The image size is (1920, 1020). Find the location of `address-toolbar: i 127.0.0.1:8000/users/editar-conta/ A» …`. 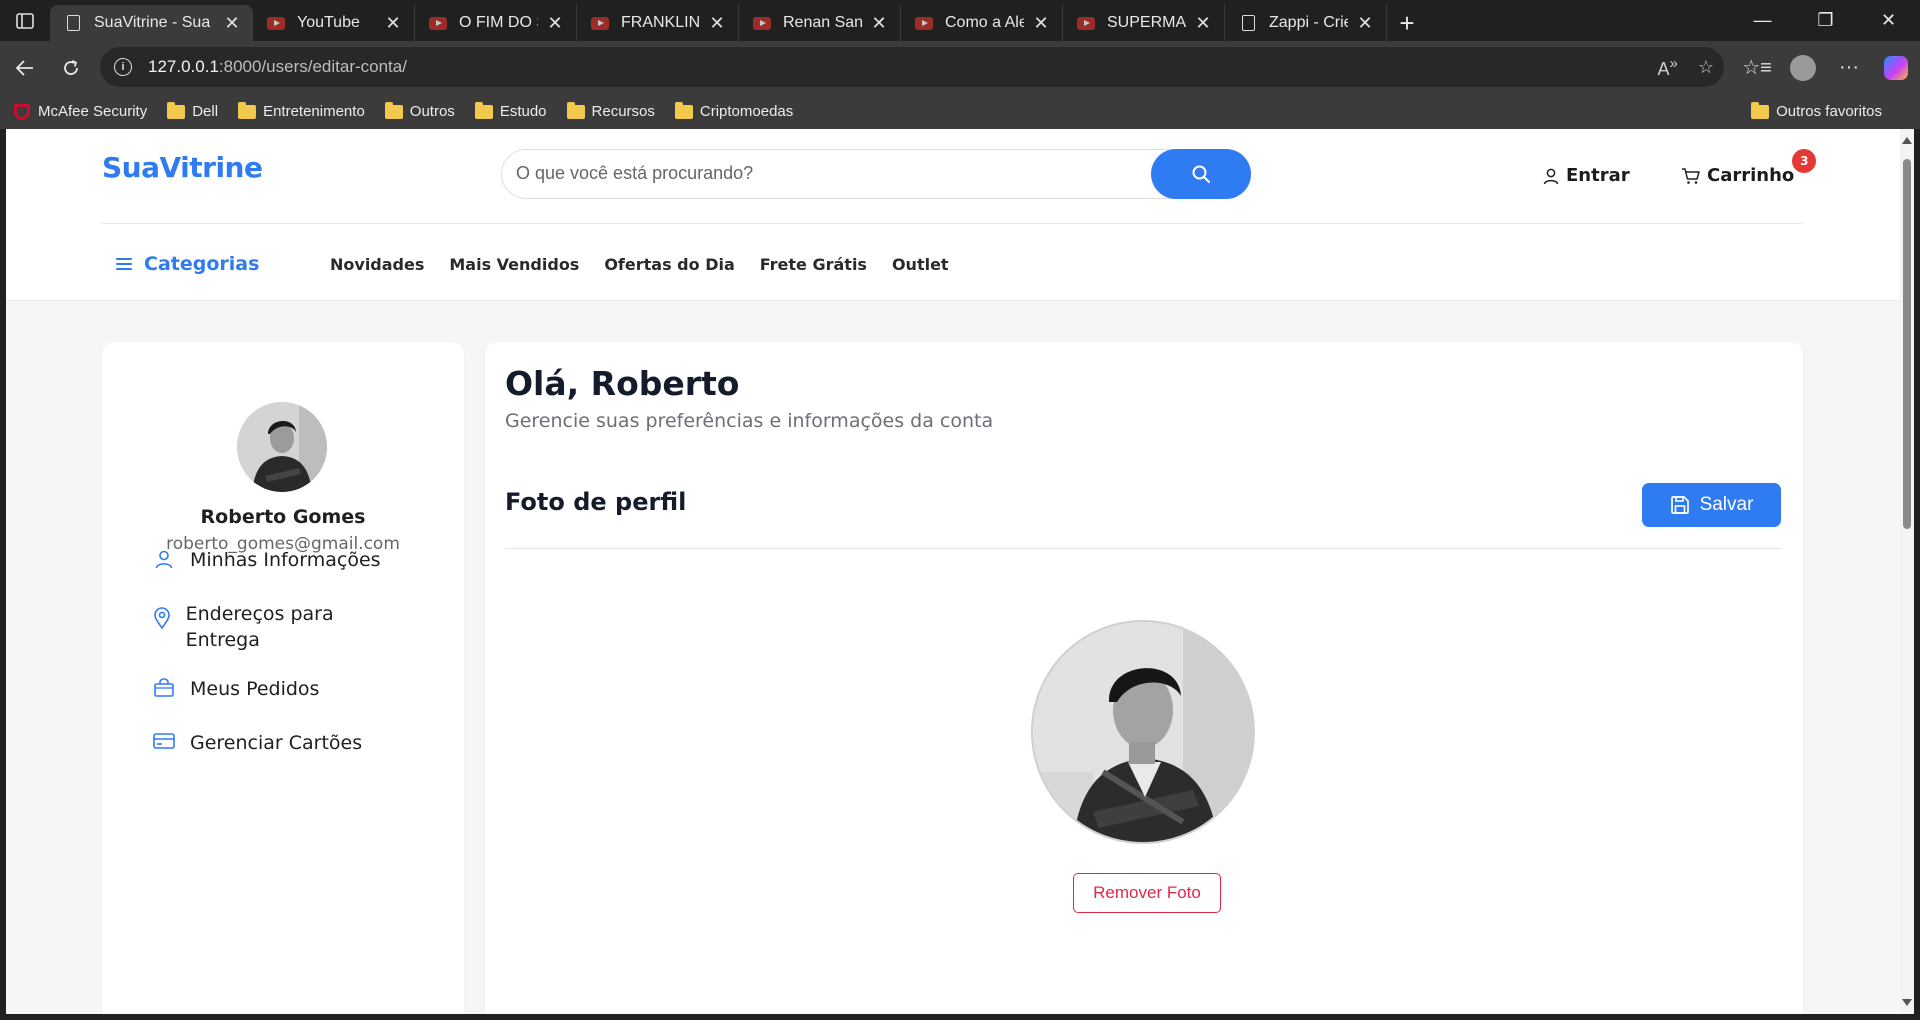

address-toolbar: i 127.0.0.1:8000/users/editar-conta/ A» … is located at coordinates (960, 67).